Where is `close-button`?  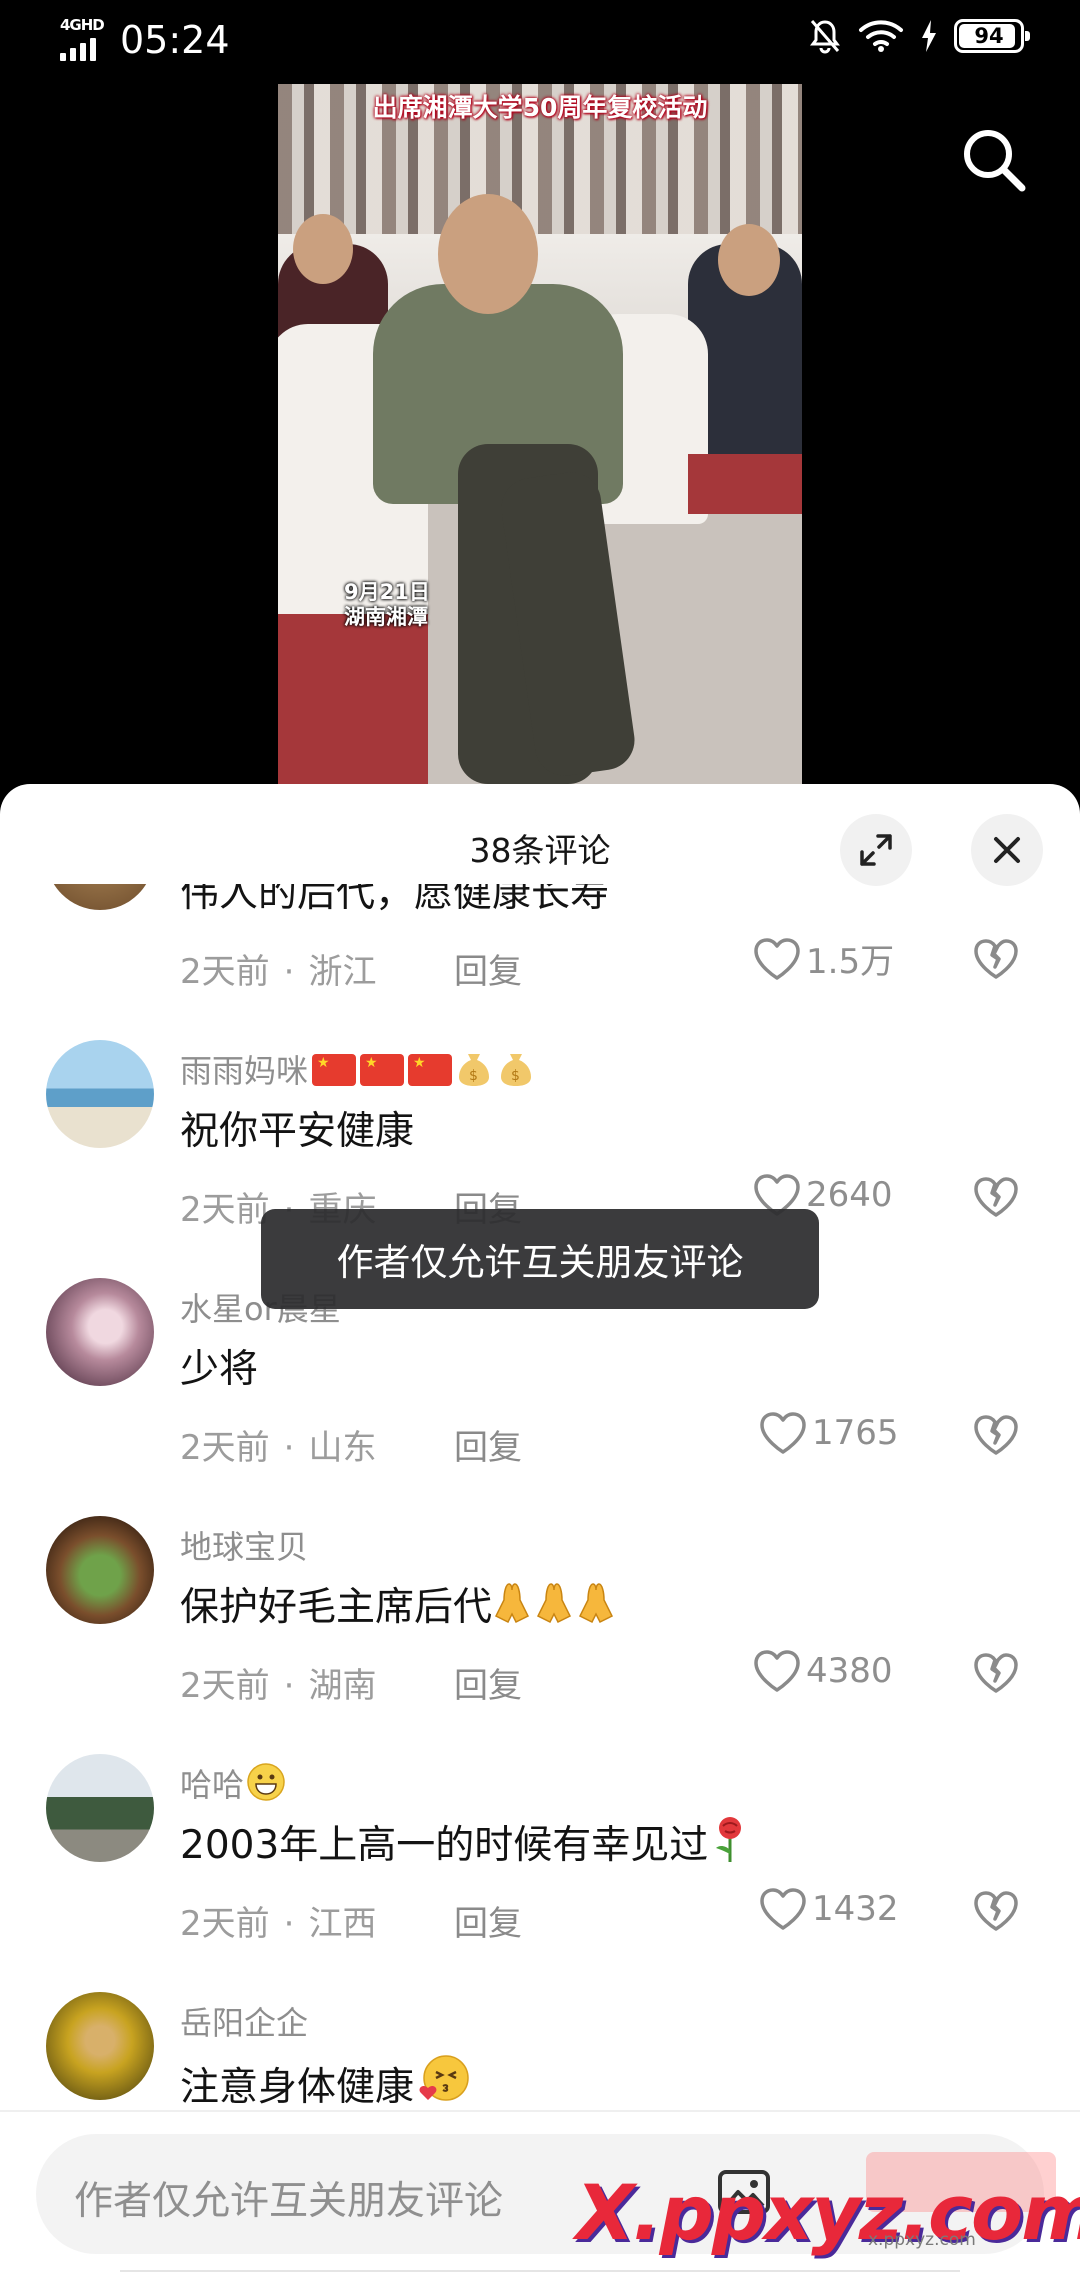
close-button is located at coordinates (1007, 850).